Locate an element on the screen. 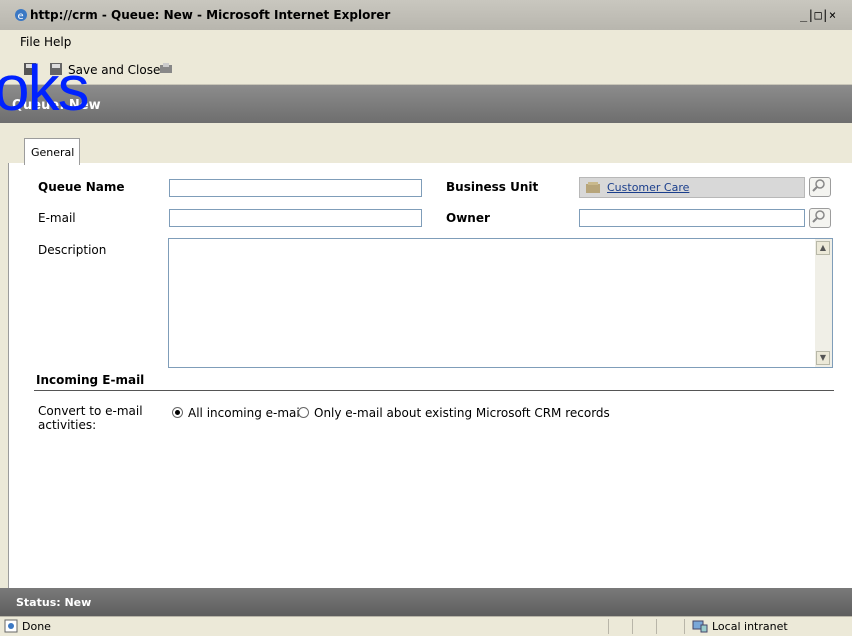 Image resolution: width=852 pixels, height=636 pixels. radio-existing-records is located at coordinates (303, 412).